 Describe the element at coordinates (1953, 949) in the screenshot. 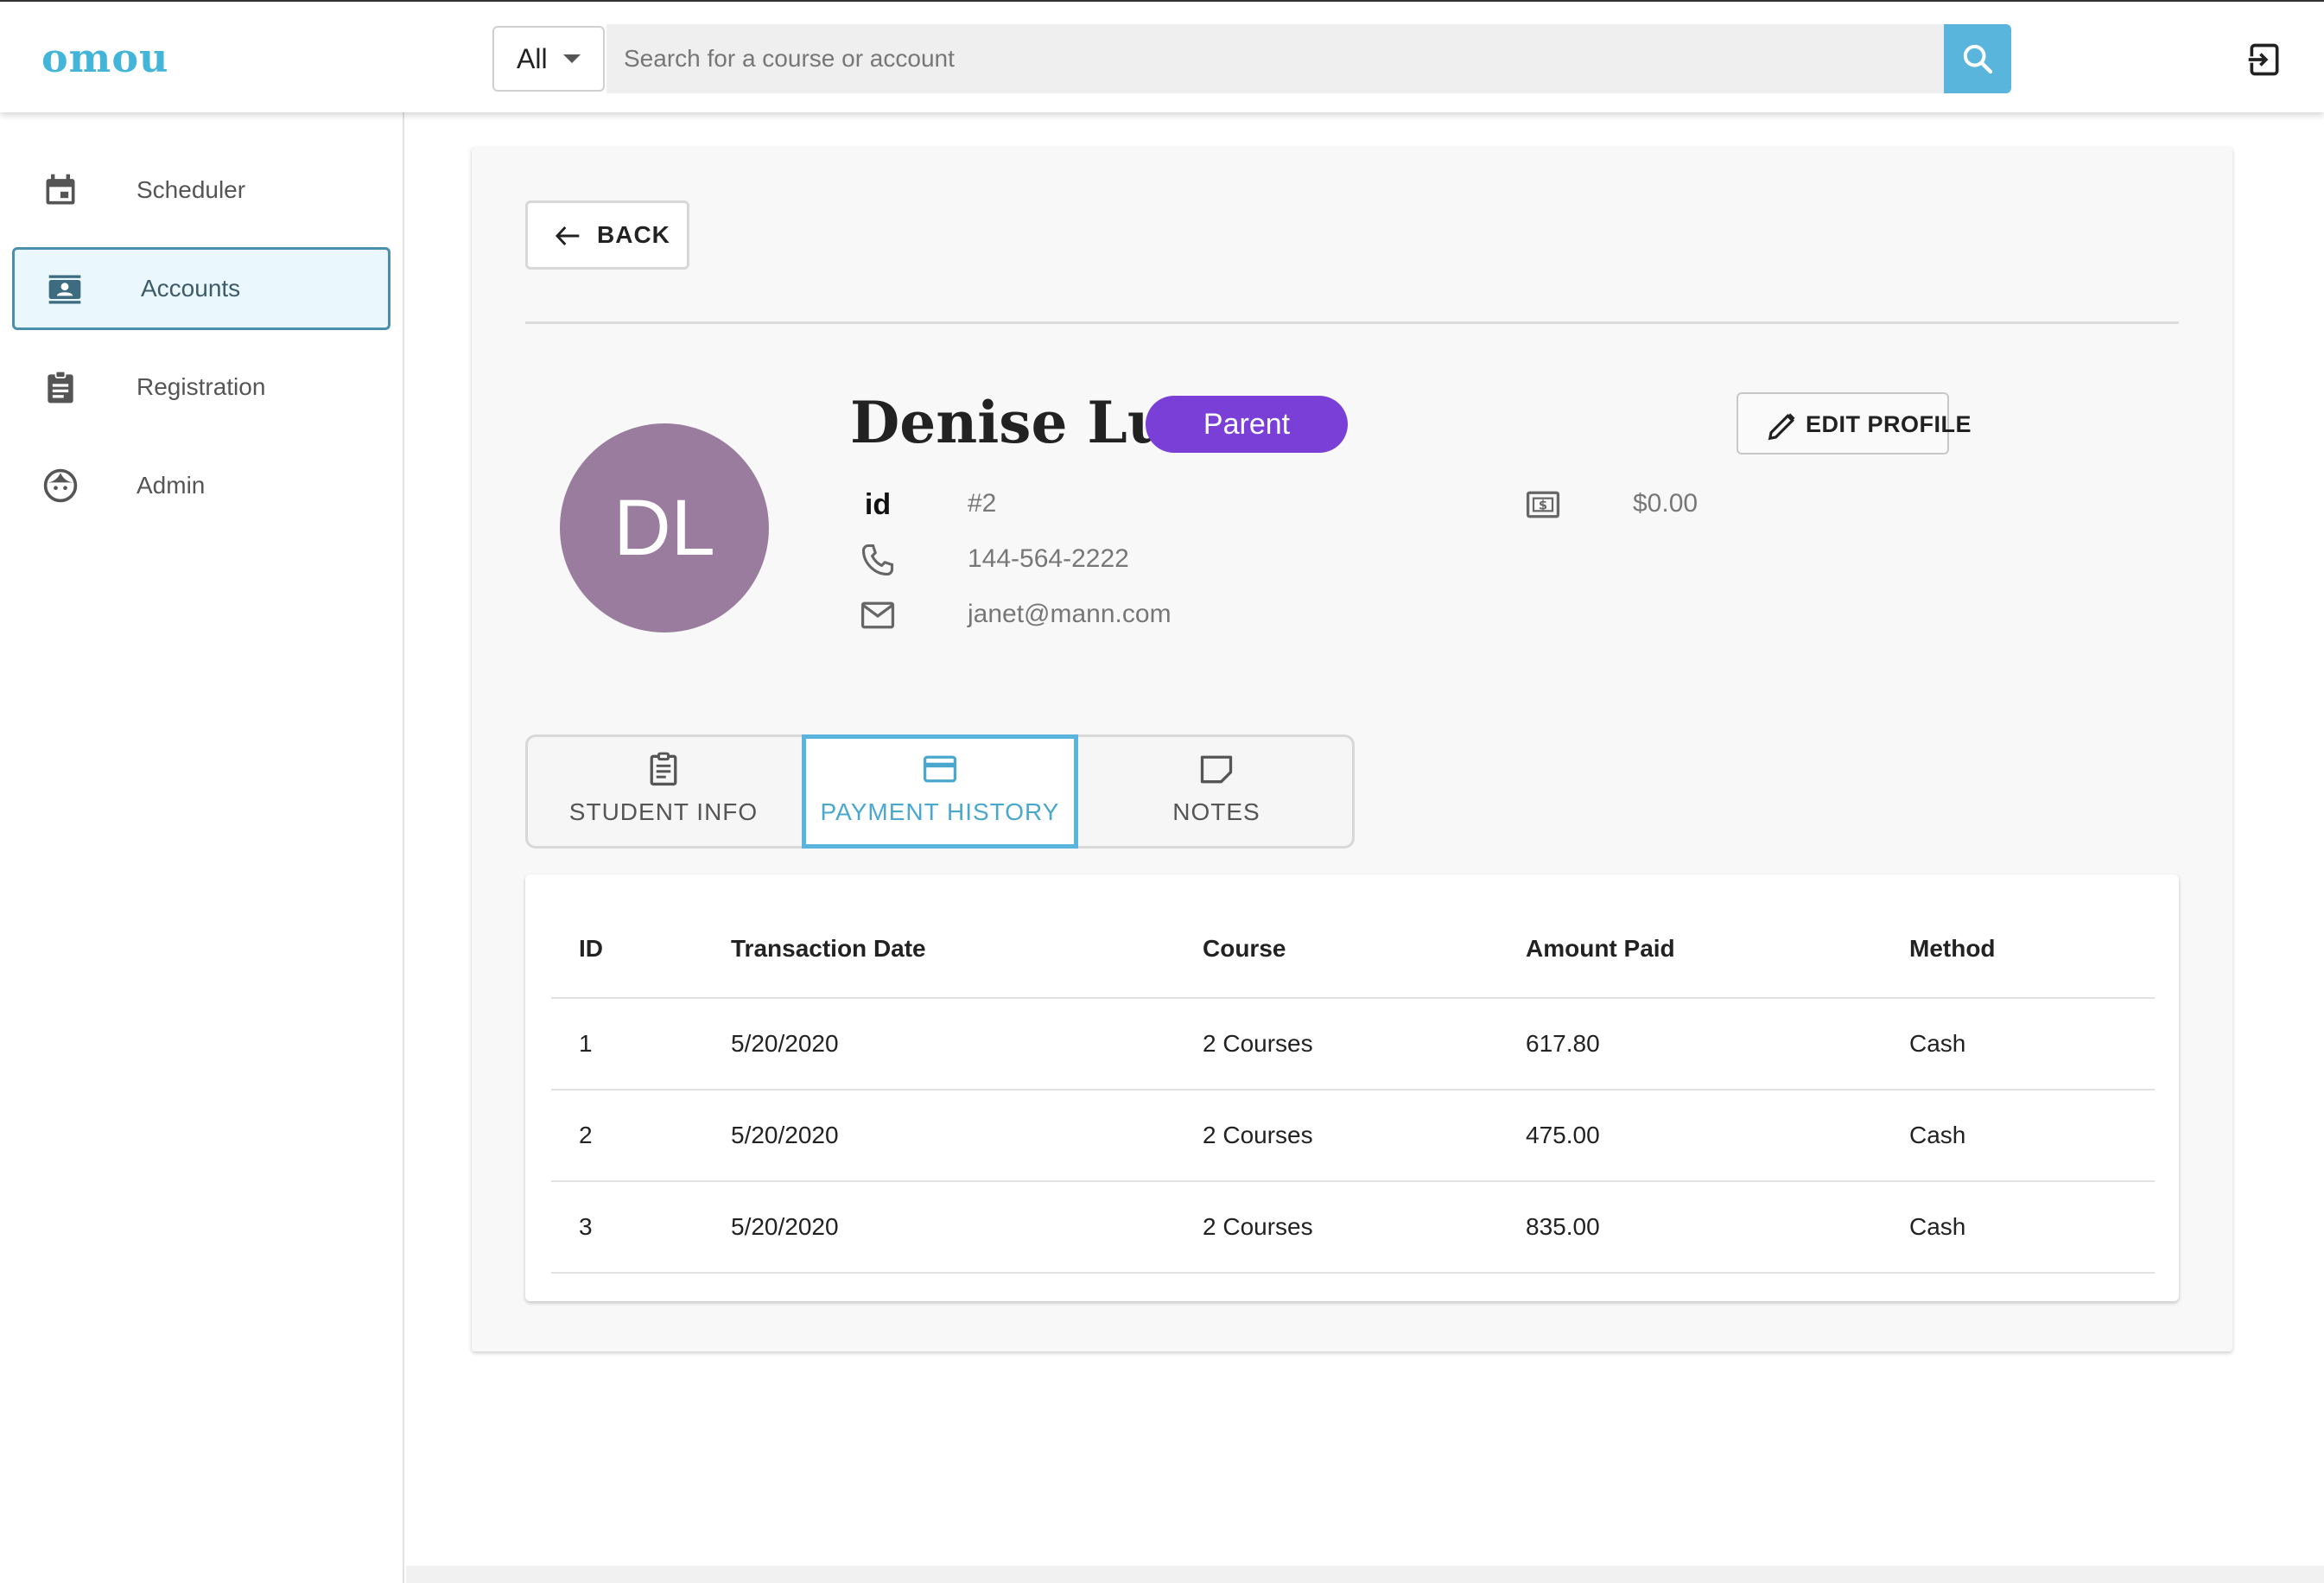

I see `column-header-method: Method` at that location.